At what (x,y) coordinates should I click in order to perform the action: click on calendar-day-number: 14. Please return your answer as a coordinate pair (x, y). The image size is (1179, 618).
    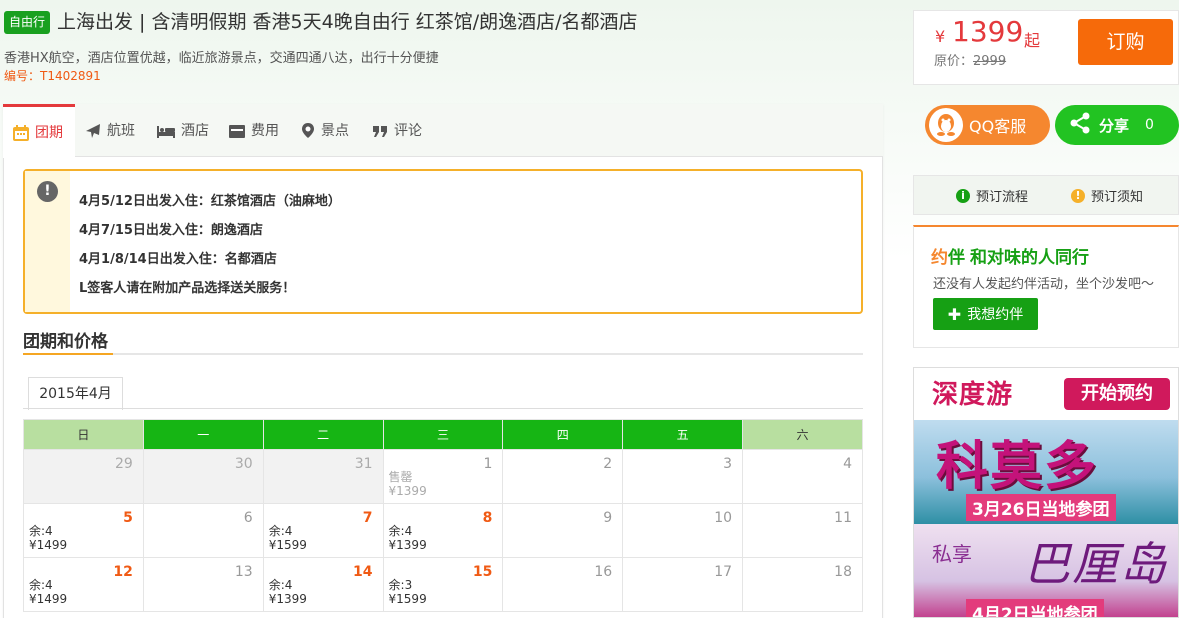
    Looking at the image, I should click on (363, 572).